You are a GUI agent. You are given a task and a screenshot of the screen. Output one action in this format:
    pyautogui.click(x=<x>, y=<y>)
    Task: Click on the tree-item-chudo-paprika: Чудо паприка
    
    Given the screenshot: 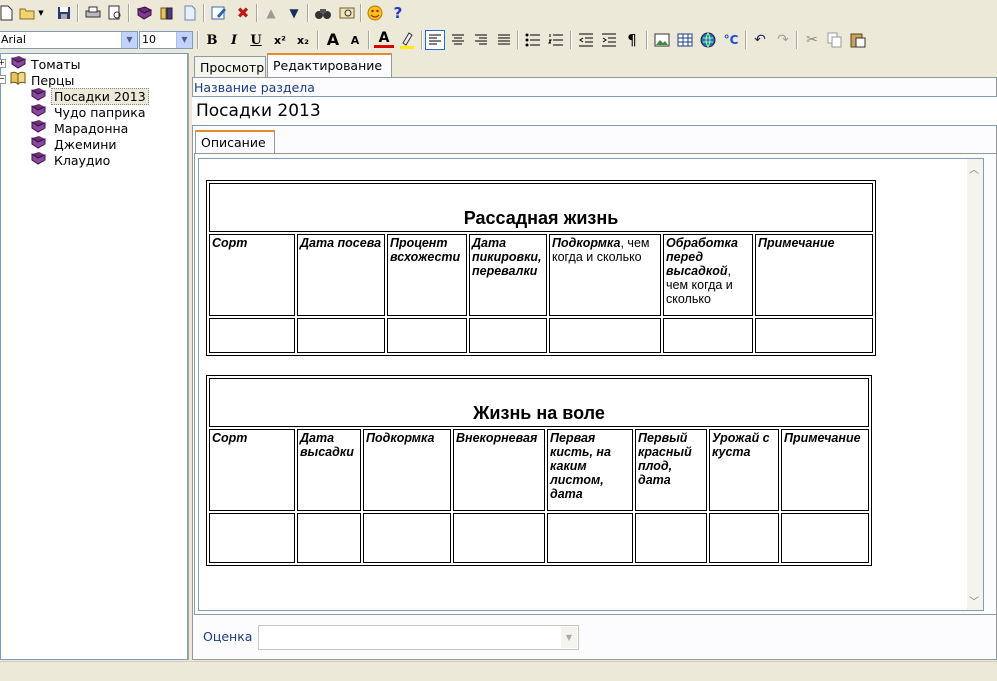 What is the action you would take?
    pyautogui.click(x=87, y=111)
    